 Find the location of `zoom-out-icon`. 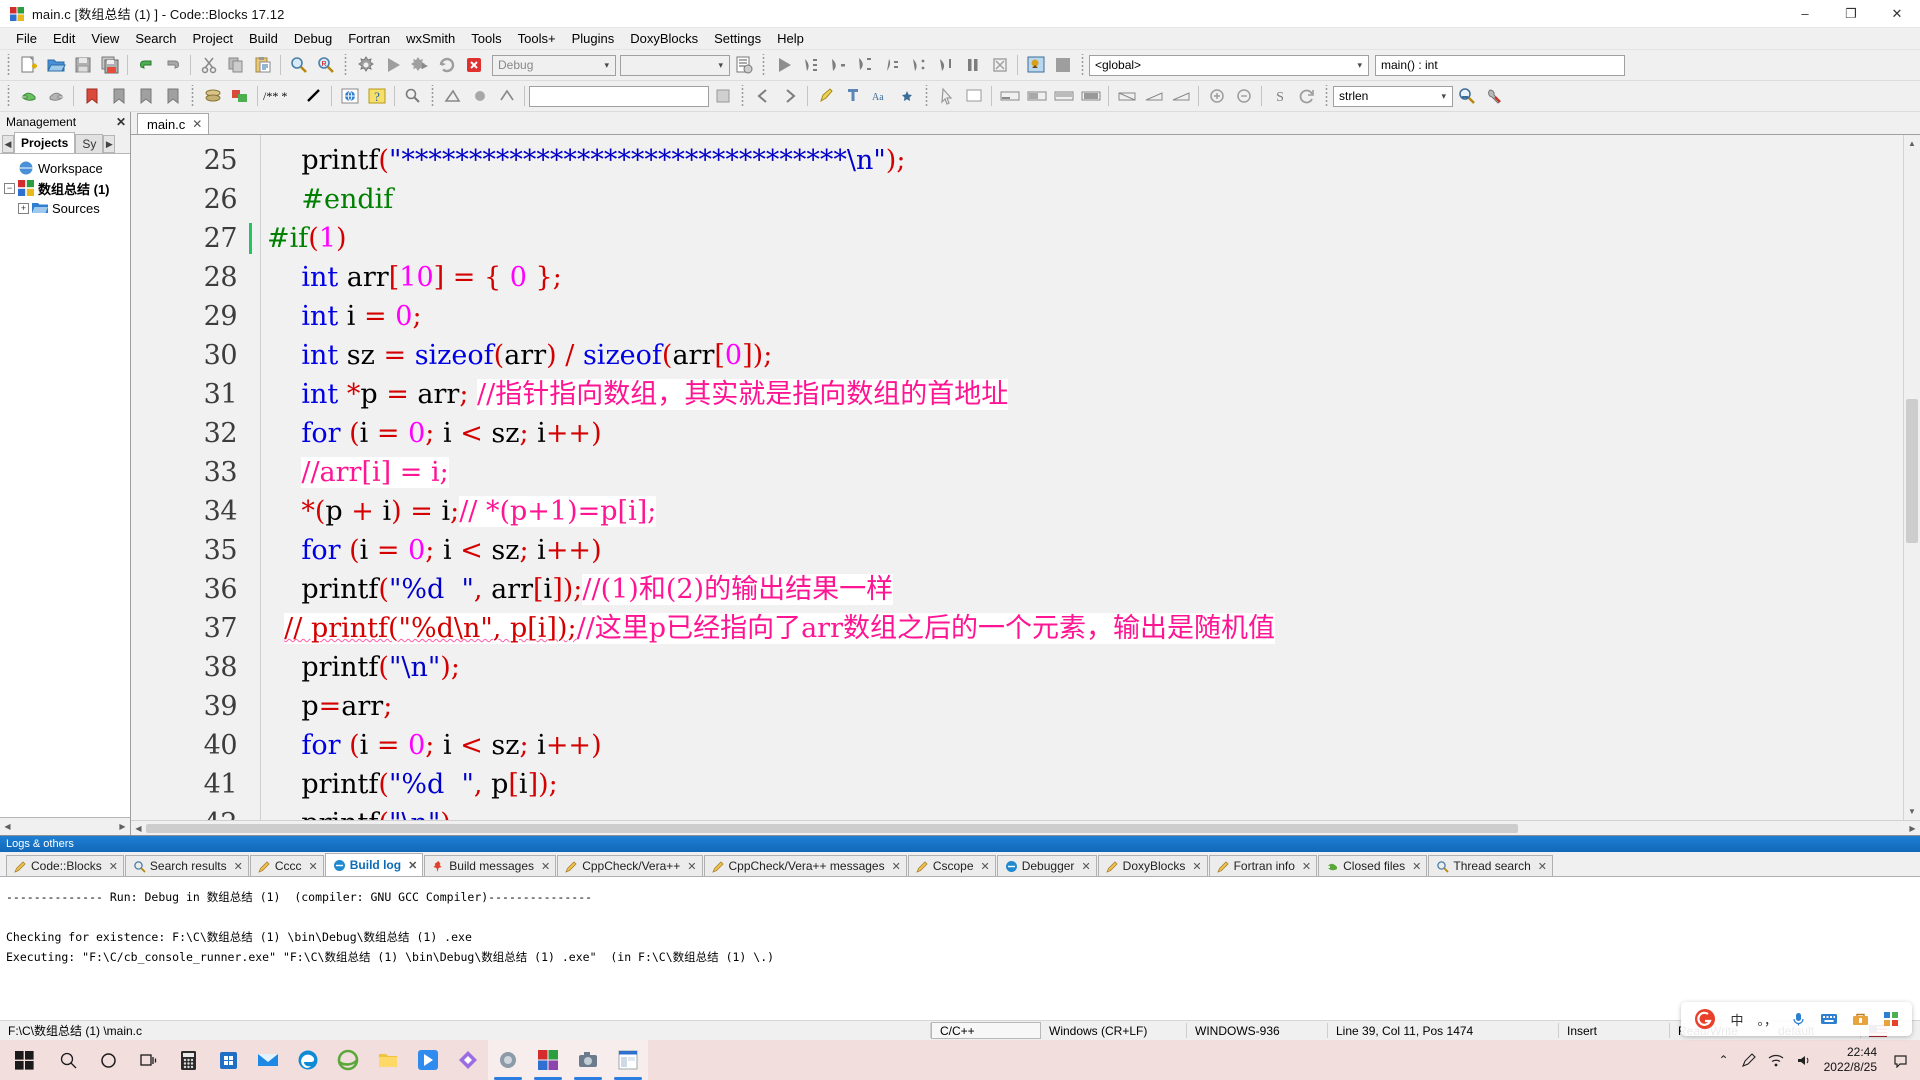

zoom-out-icon is located at coordinates (1243, 96).